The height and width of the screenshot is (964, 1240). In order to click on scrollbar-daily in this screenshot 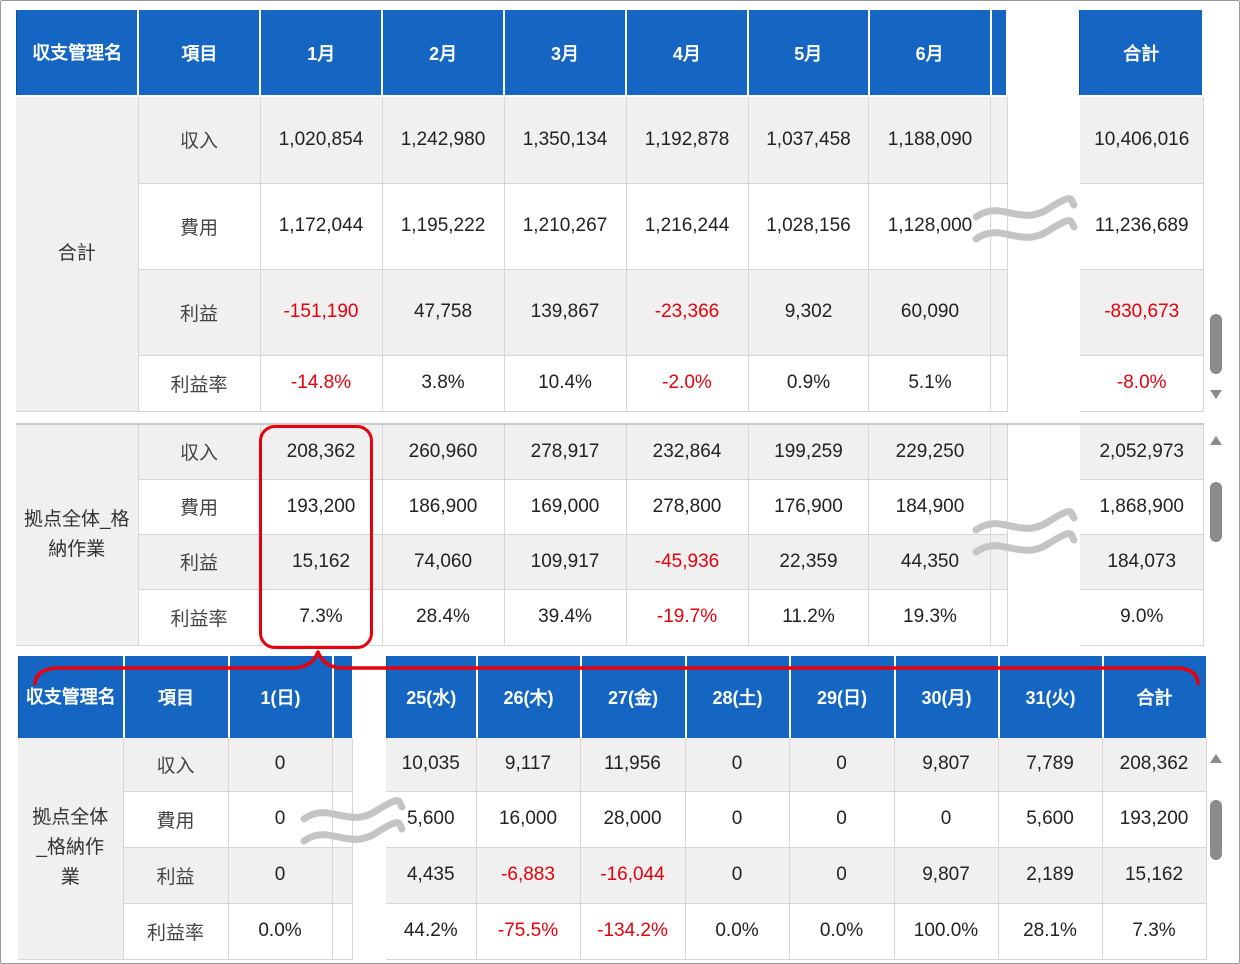, I will do `click(1216, 812)`.